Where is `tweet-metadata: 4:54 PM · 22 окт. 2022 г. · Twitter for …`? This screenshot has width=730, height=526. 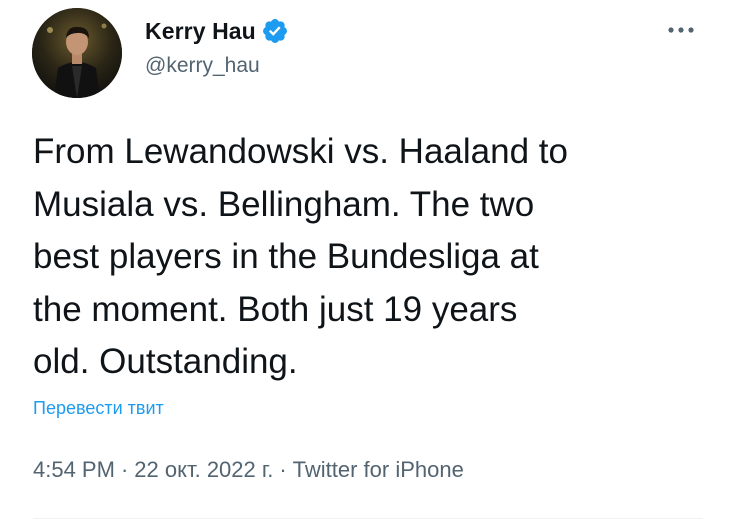
tweet-metadata: 4:54 PM · 22 окт. 2022 г. · Twitter for … is located at coordinates (248, 470).